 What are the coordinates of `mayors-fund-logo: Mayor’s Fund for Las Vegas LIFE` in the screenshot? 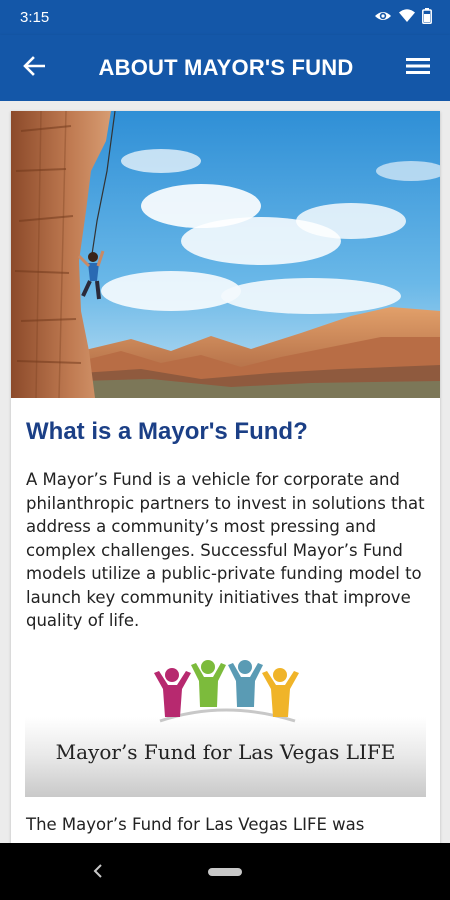 It's located at (225, 728).